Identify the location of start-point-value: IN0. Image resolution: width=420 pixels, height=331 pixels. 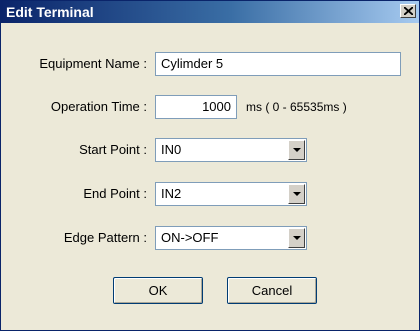
(171, 149).